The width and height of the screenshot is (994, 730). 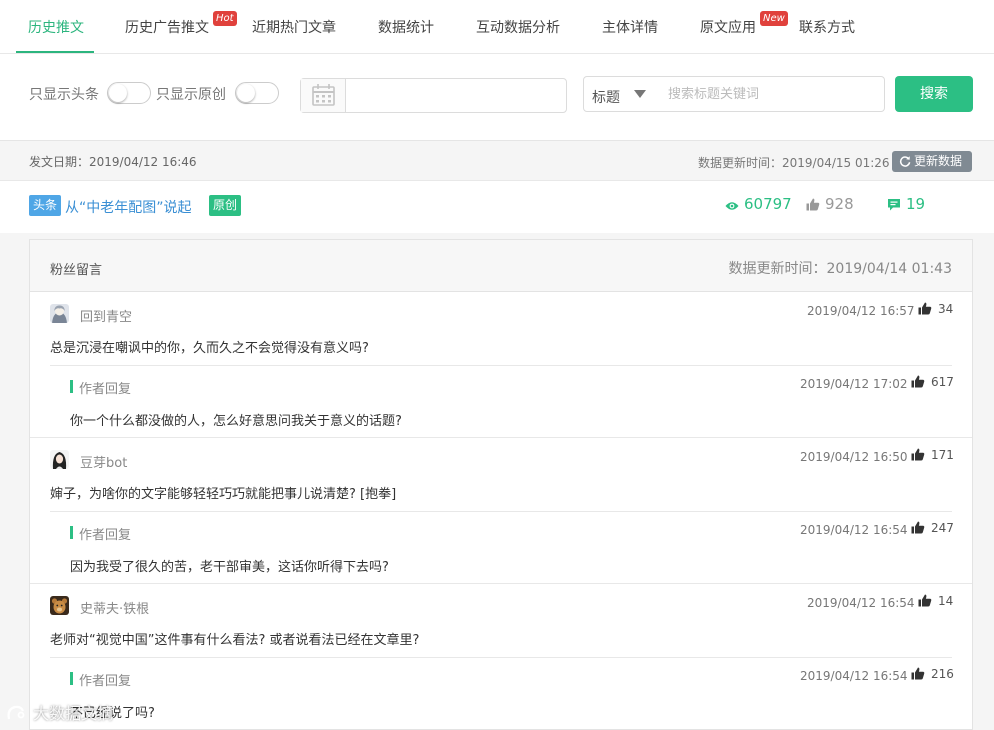 I want to click on tab-history-ads: 历史广告推文, so click(x=167, y=27).